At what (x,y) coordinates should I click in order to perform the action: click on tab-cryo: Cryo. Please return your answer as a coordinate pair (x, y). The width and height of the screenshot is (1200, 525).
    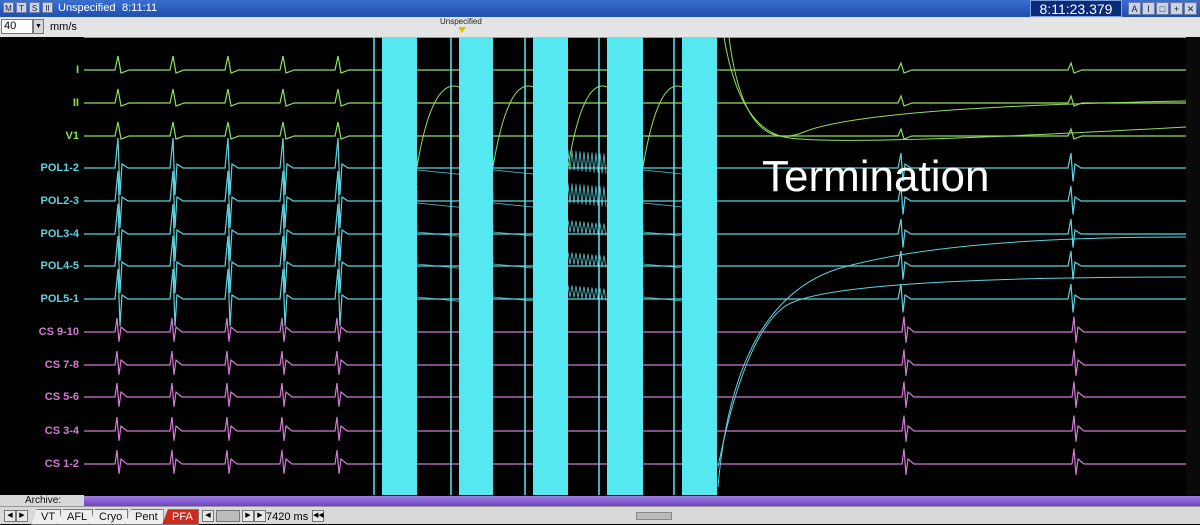
    Looking at the image, I should click on (109, 517).